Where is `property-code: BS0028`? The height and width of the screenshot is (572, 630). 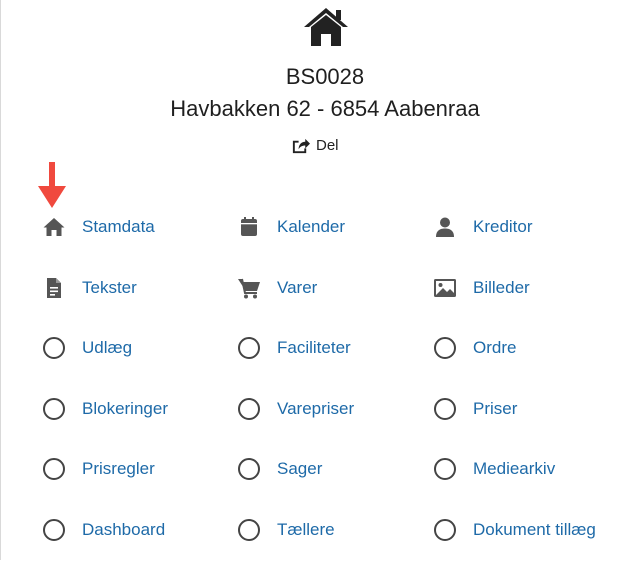 property-code: BS0028 is located at coordinates (325, 76).